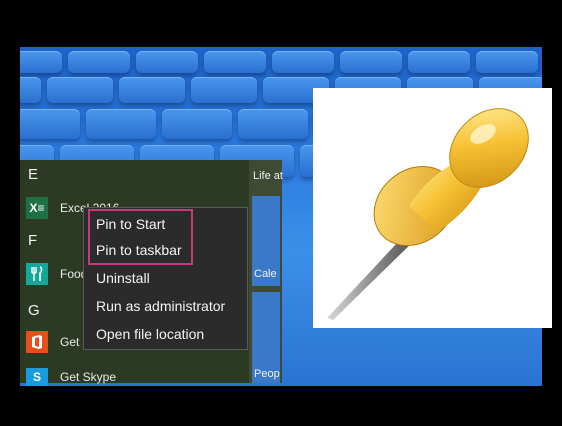 Image resolution: width=562 pixels, height=426 pixels. I want to click on tile-people-label: Peop, so click(267, 374).